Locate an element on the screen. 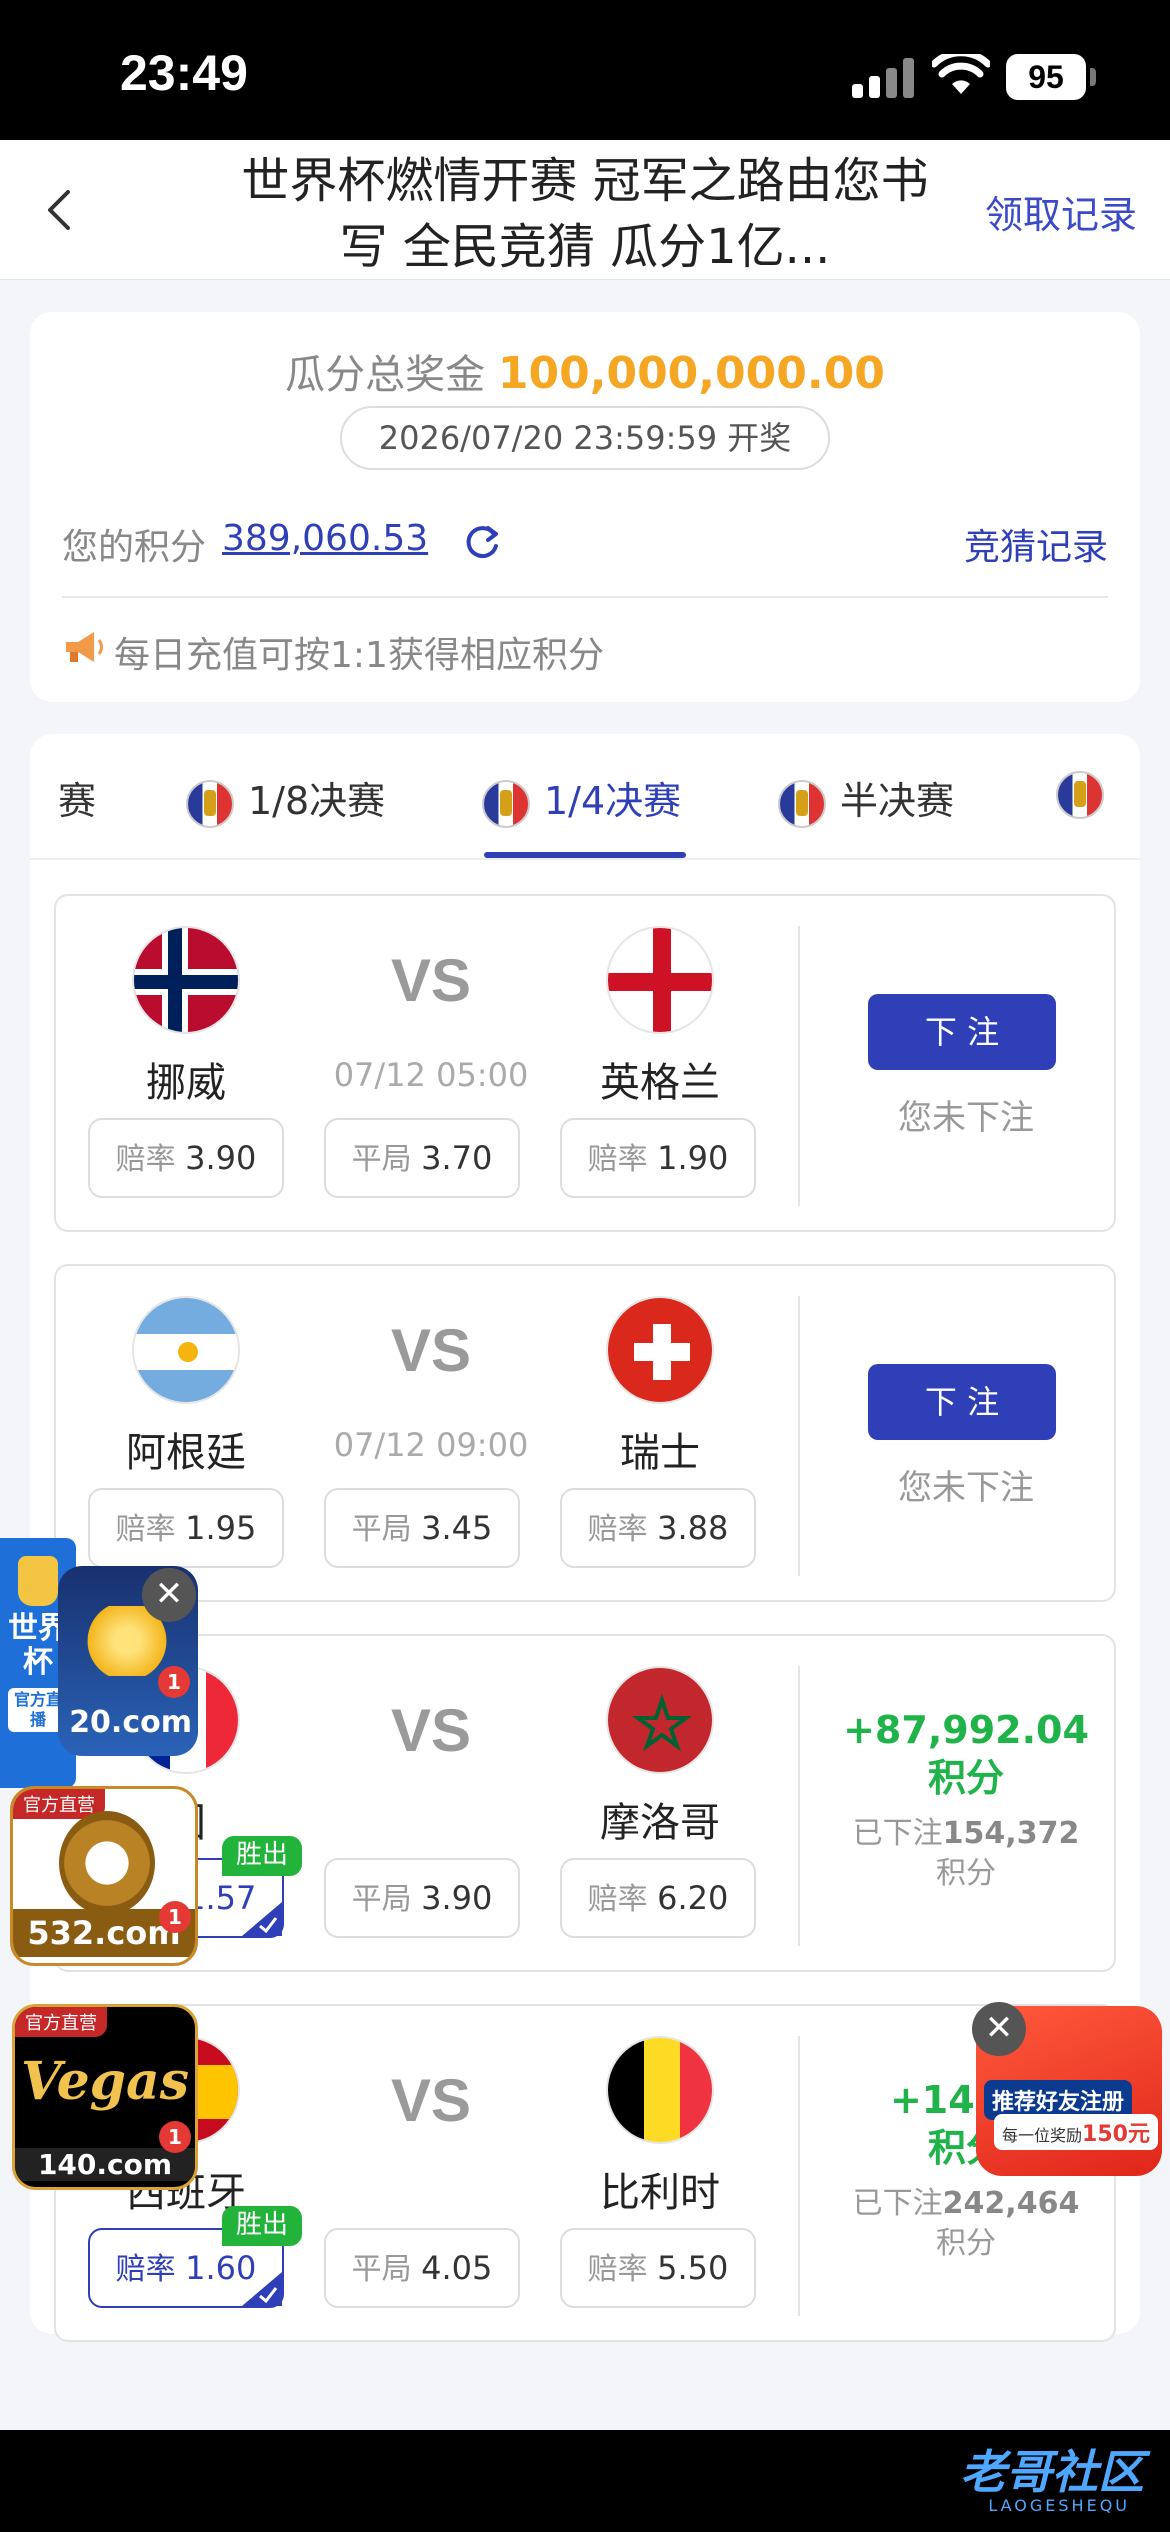 The image size is (1170, 2532). match-time: 07/12 09:00 is located at coordinates (431, 1445).